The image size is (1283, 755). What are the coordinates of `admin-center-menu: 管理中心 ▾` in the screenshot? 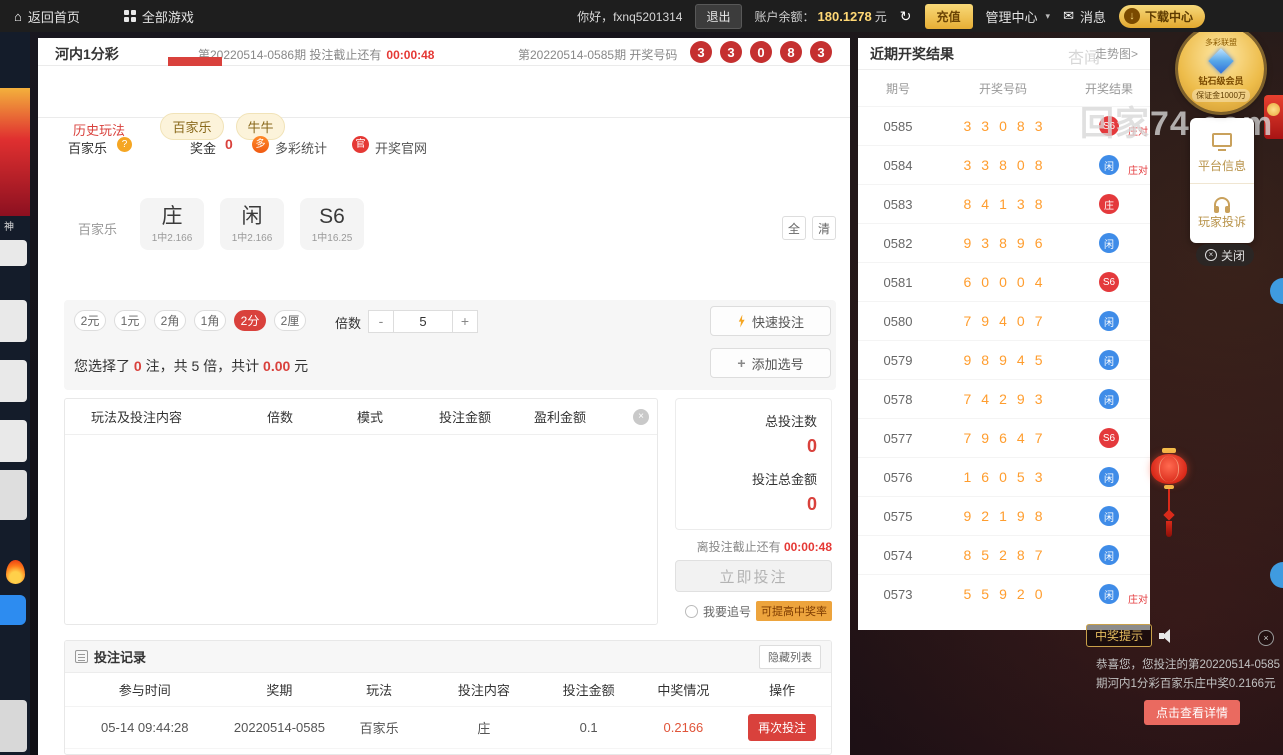 It's located at (1018, 16).